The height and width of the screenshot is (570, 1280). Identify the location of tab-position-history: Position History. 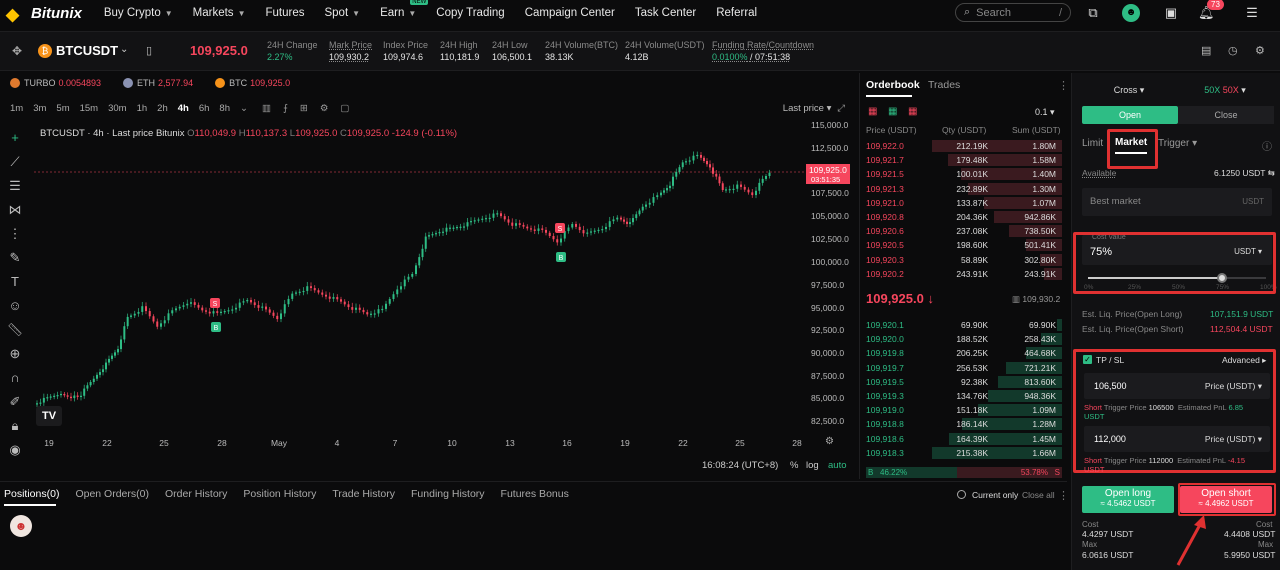
(279, 494).